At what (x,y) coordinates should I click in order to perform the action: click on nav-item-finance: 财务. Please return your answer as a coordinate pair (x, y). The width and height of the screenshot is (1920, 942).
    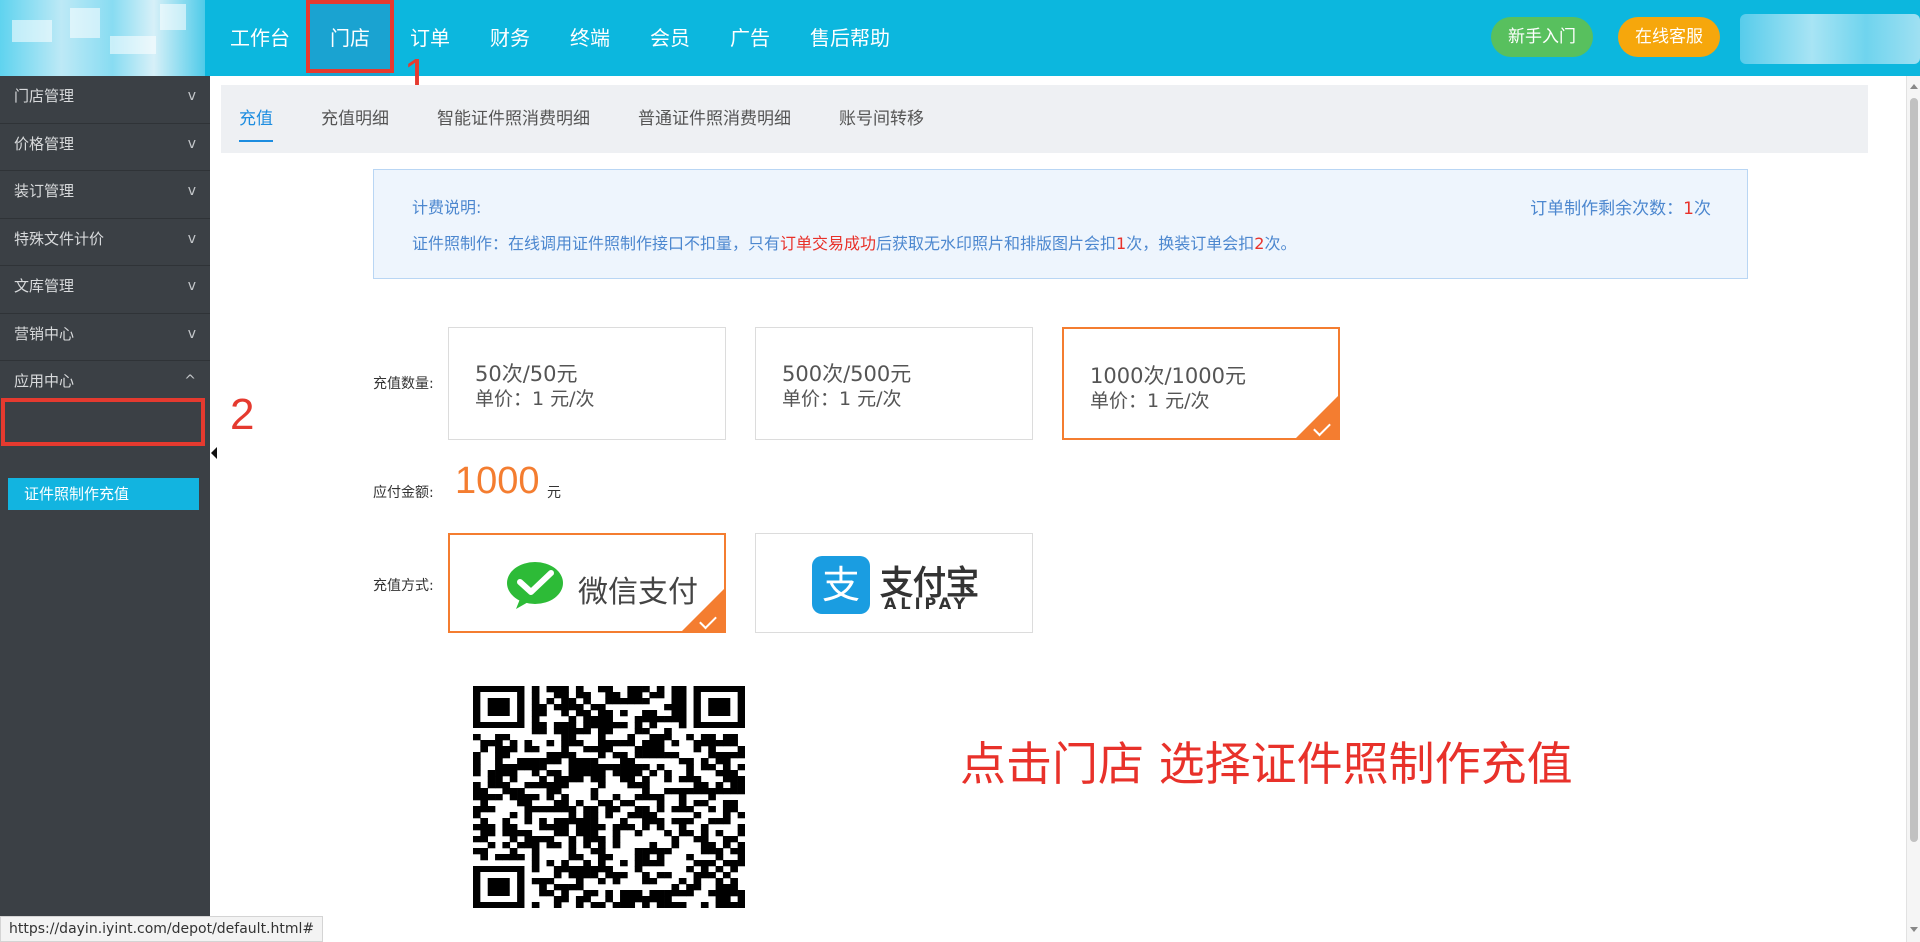
    Looking at the image, I should click on (510, 38).